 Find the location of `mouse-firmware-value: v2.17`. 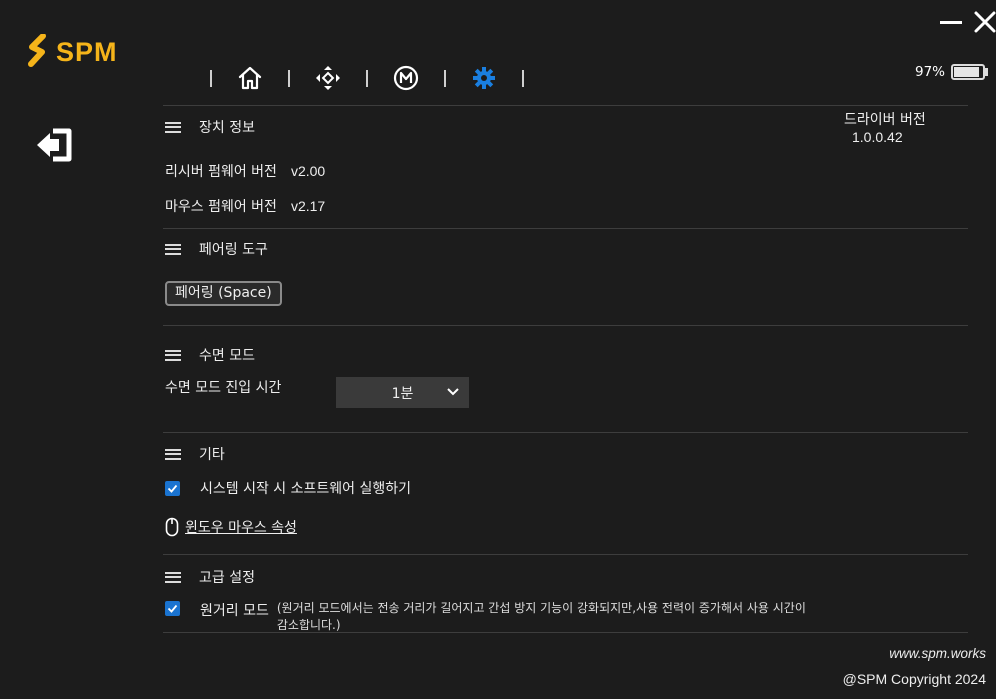

mouse-firmware-value: v2.17 is located at coordinates (308, 206).